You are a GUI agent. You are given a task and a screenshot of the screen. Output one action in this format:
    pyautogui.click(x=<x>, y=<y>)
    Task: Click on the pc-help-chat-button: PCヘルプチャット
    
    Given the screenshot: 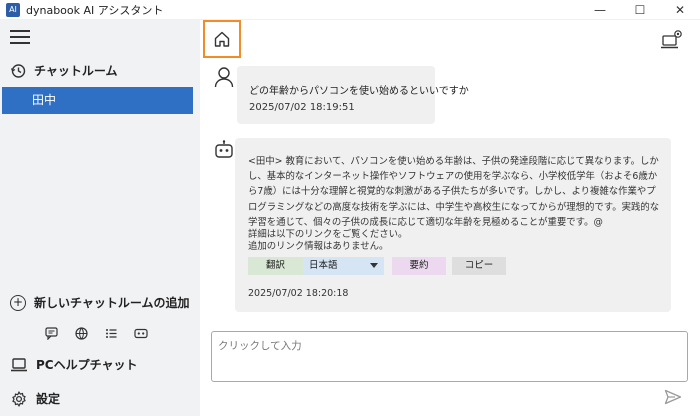 What is the action you would take?
    pyautogui.click(x=73, y=364)
    